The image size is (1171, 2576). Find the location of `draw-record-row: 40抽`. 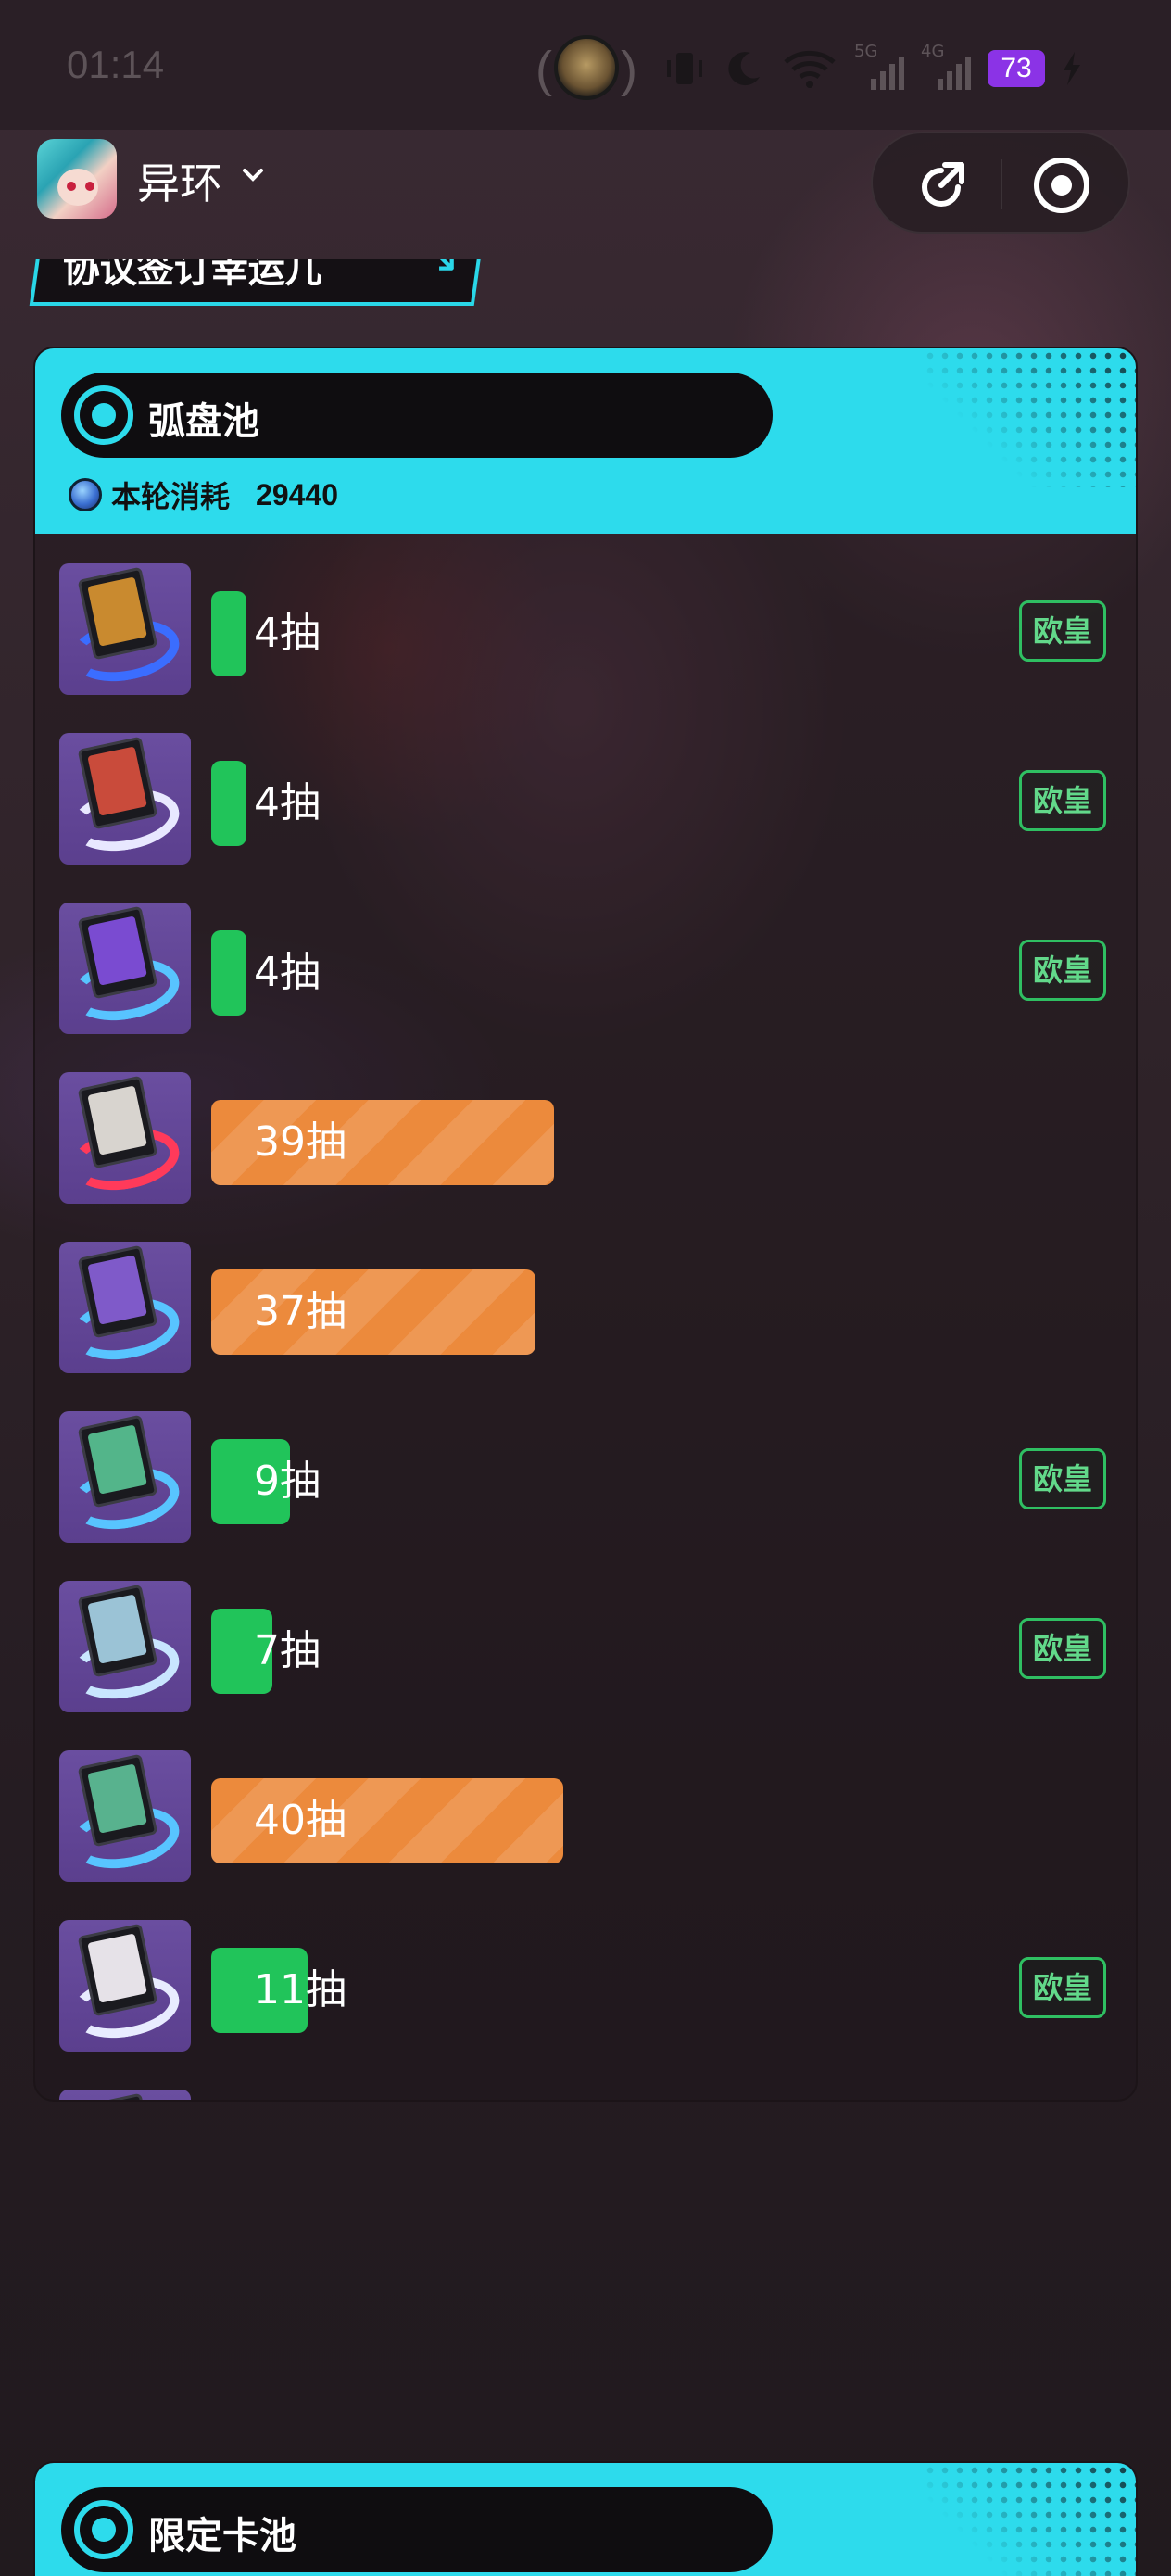

draw-record-row: 40抽 is located at coordinates (585, 1805).